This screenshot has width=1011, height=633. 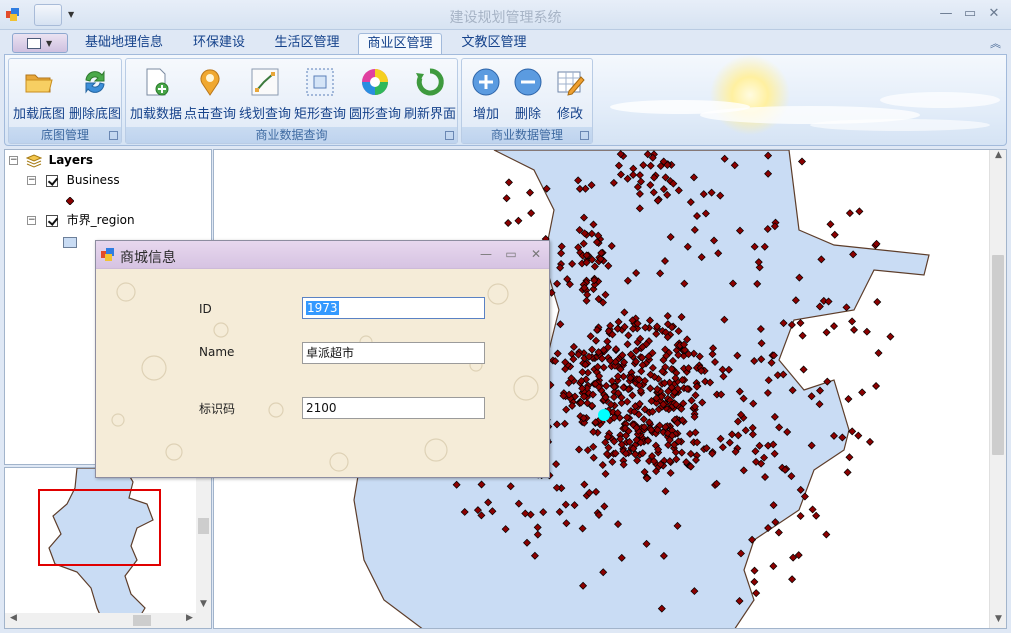 What do you see at coordinates (946, 14) in the screenshot?
I see `minimize-button: —` at bounding box center [946, 14].